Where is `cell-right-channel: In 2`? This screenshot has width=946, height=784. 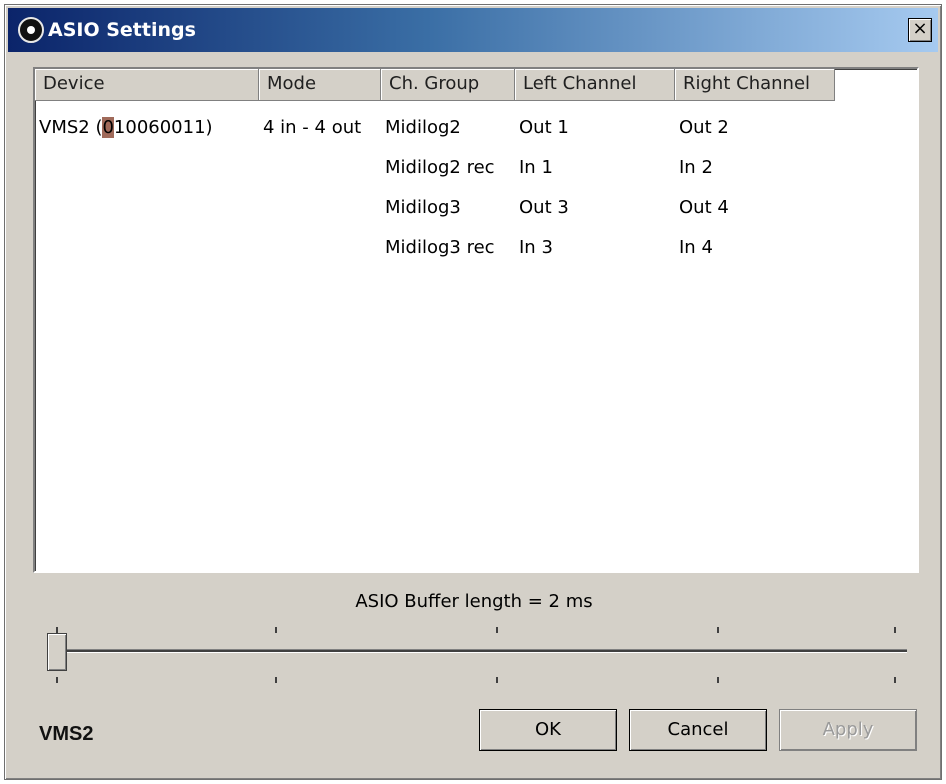 cell-right-channel: In 2 is located at coordinates (696, 167).